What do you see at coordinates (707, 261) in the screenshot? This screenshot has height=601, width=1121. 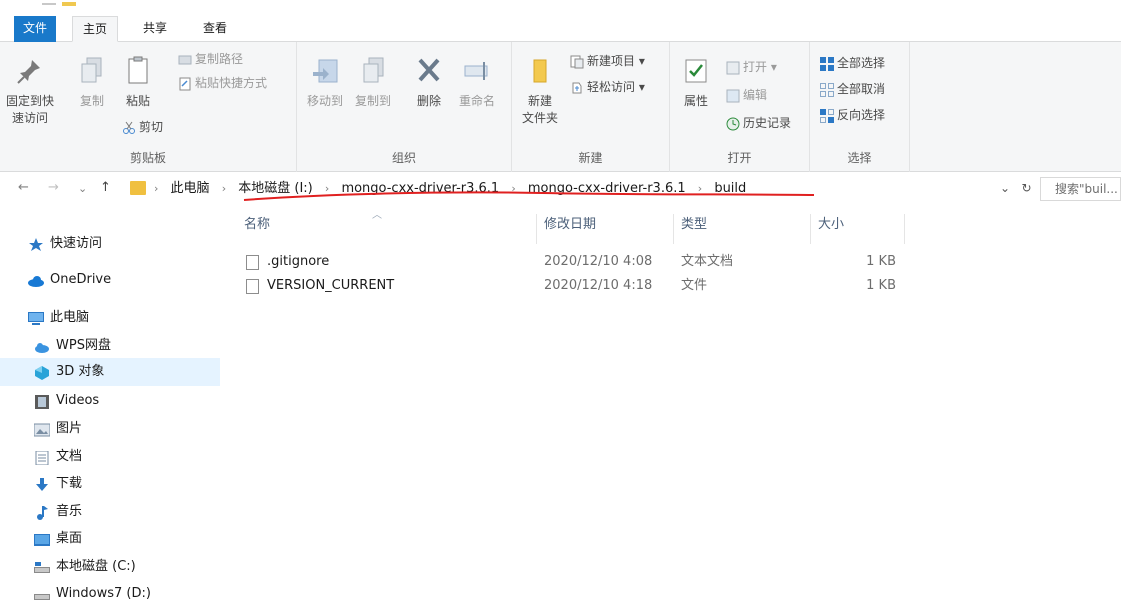 I see `file-type: 文本文档` at bounding box center [707, 261].